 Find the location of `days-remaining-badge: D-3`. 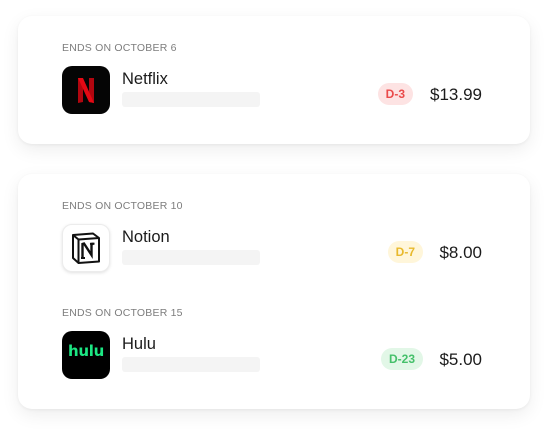

days-remaining-badge: D-3 is located at coordinates (395, 94).